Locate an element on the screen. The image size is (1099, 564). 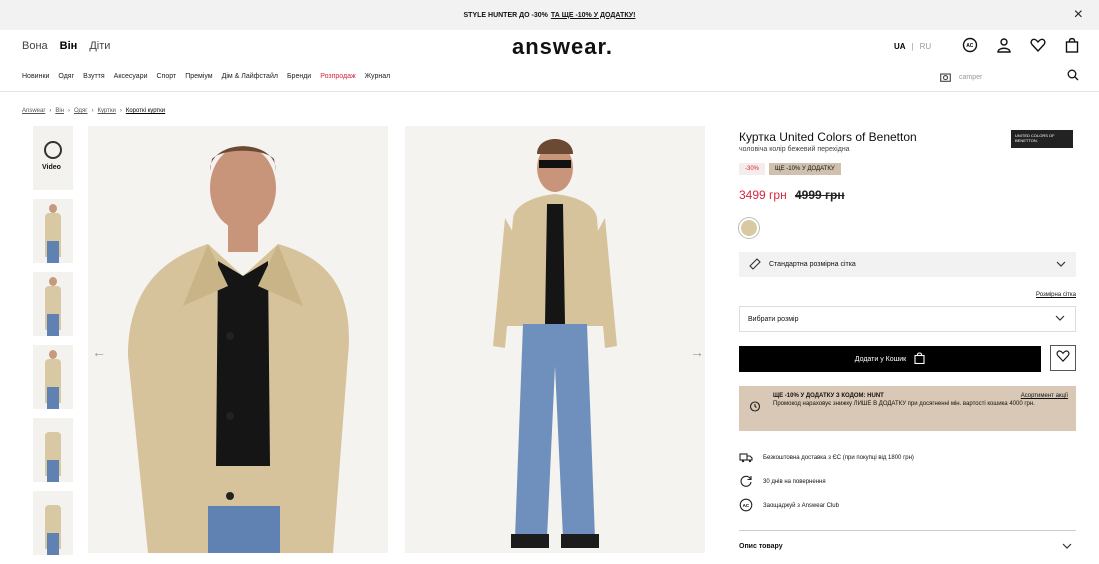
search-bar: camper is located at coordinates (1012, 77).